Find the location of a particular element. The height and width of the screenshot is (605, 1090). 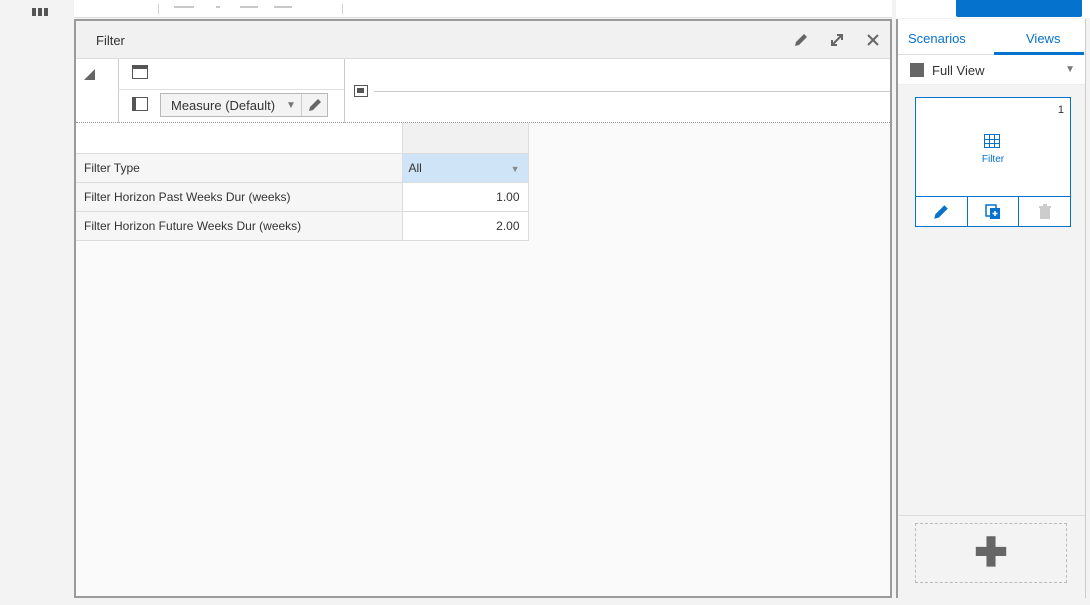

panel-title: Filter is located at coordinates (110, 40).